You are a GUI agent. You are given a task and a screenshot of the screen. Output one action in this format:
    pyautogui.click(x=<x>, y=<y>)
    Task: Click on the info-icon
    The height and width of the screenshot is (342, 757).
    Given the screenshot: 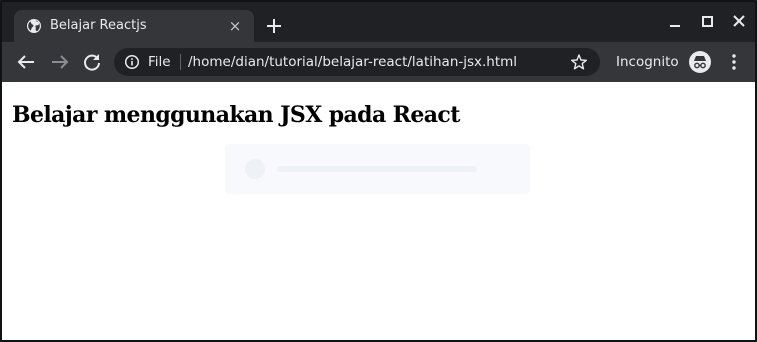 What is the action you would take?
    pyautogui.click(x=132, y=62)
    